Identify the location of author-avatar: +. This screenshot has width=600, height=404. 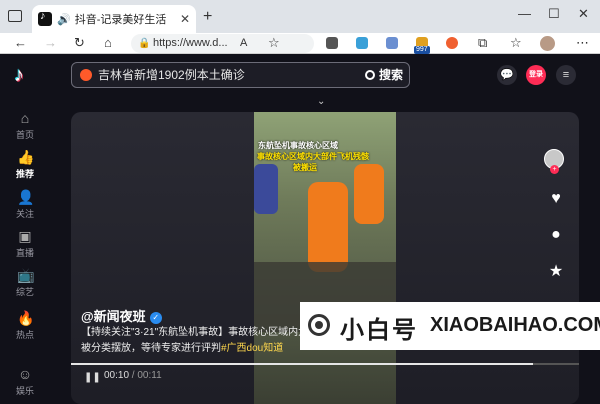
(554, 161).